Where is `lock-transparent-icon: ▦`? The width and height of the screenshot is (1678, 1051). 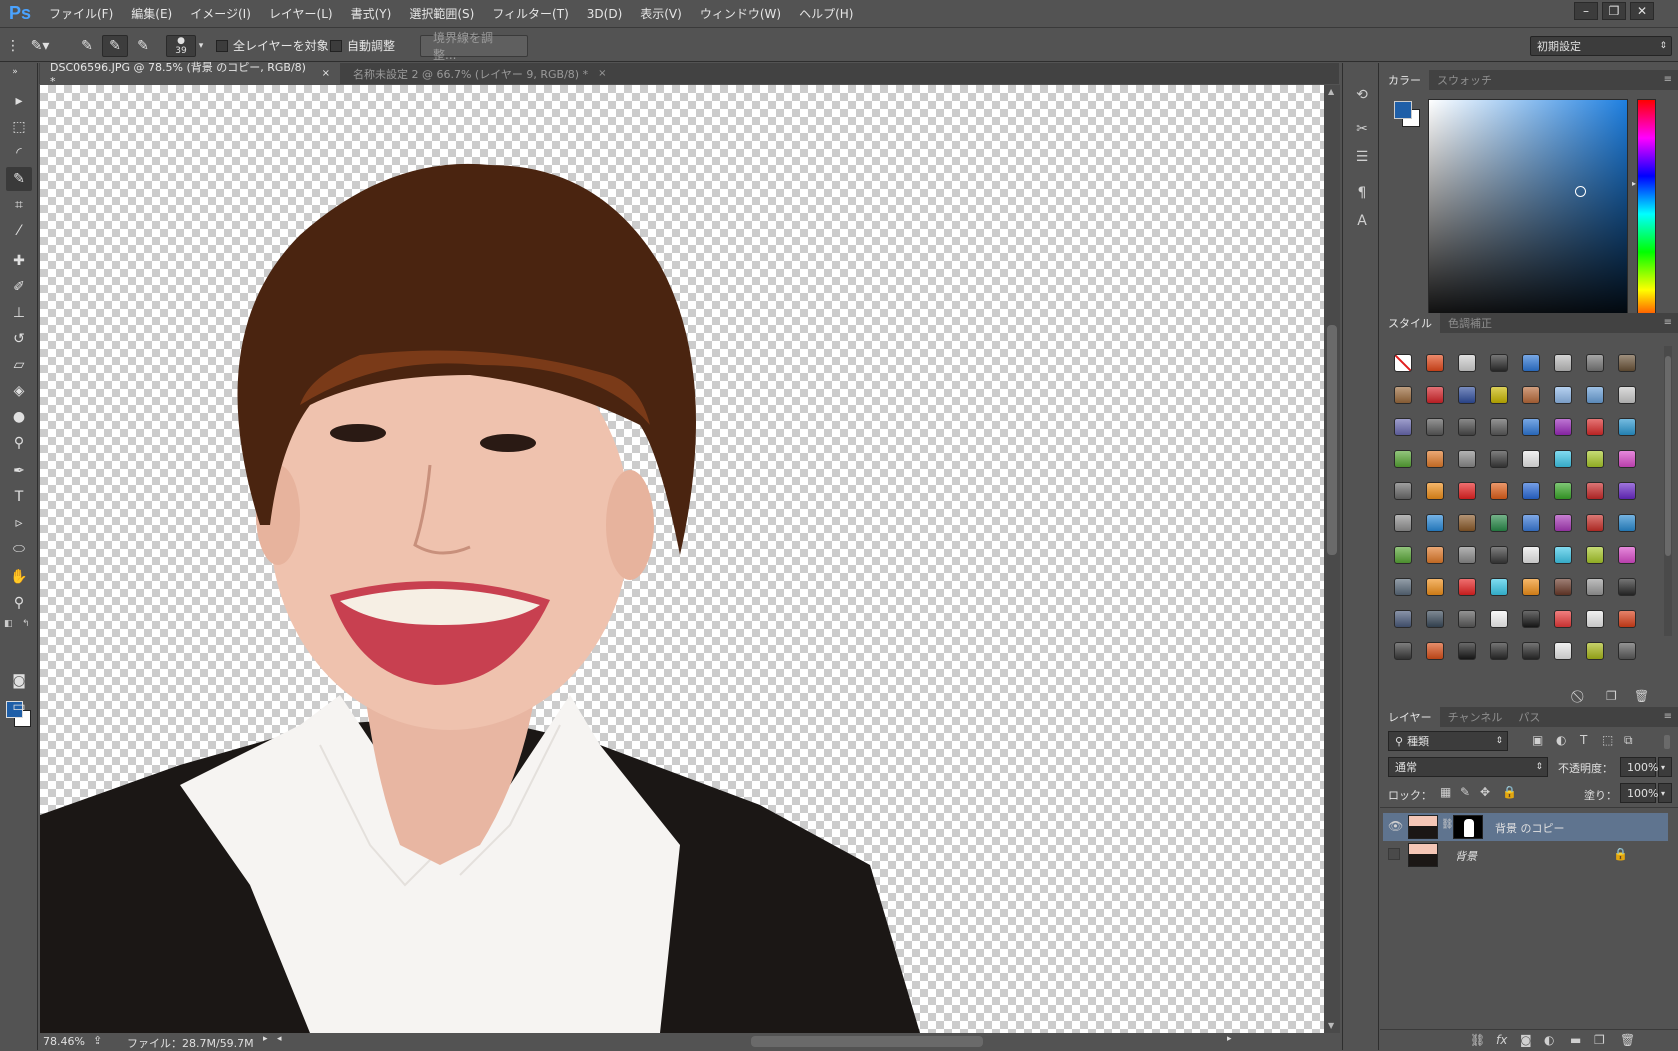 lock-transparent-icon: ▦ is located at coordinates (1445, 792).